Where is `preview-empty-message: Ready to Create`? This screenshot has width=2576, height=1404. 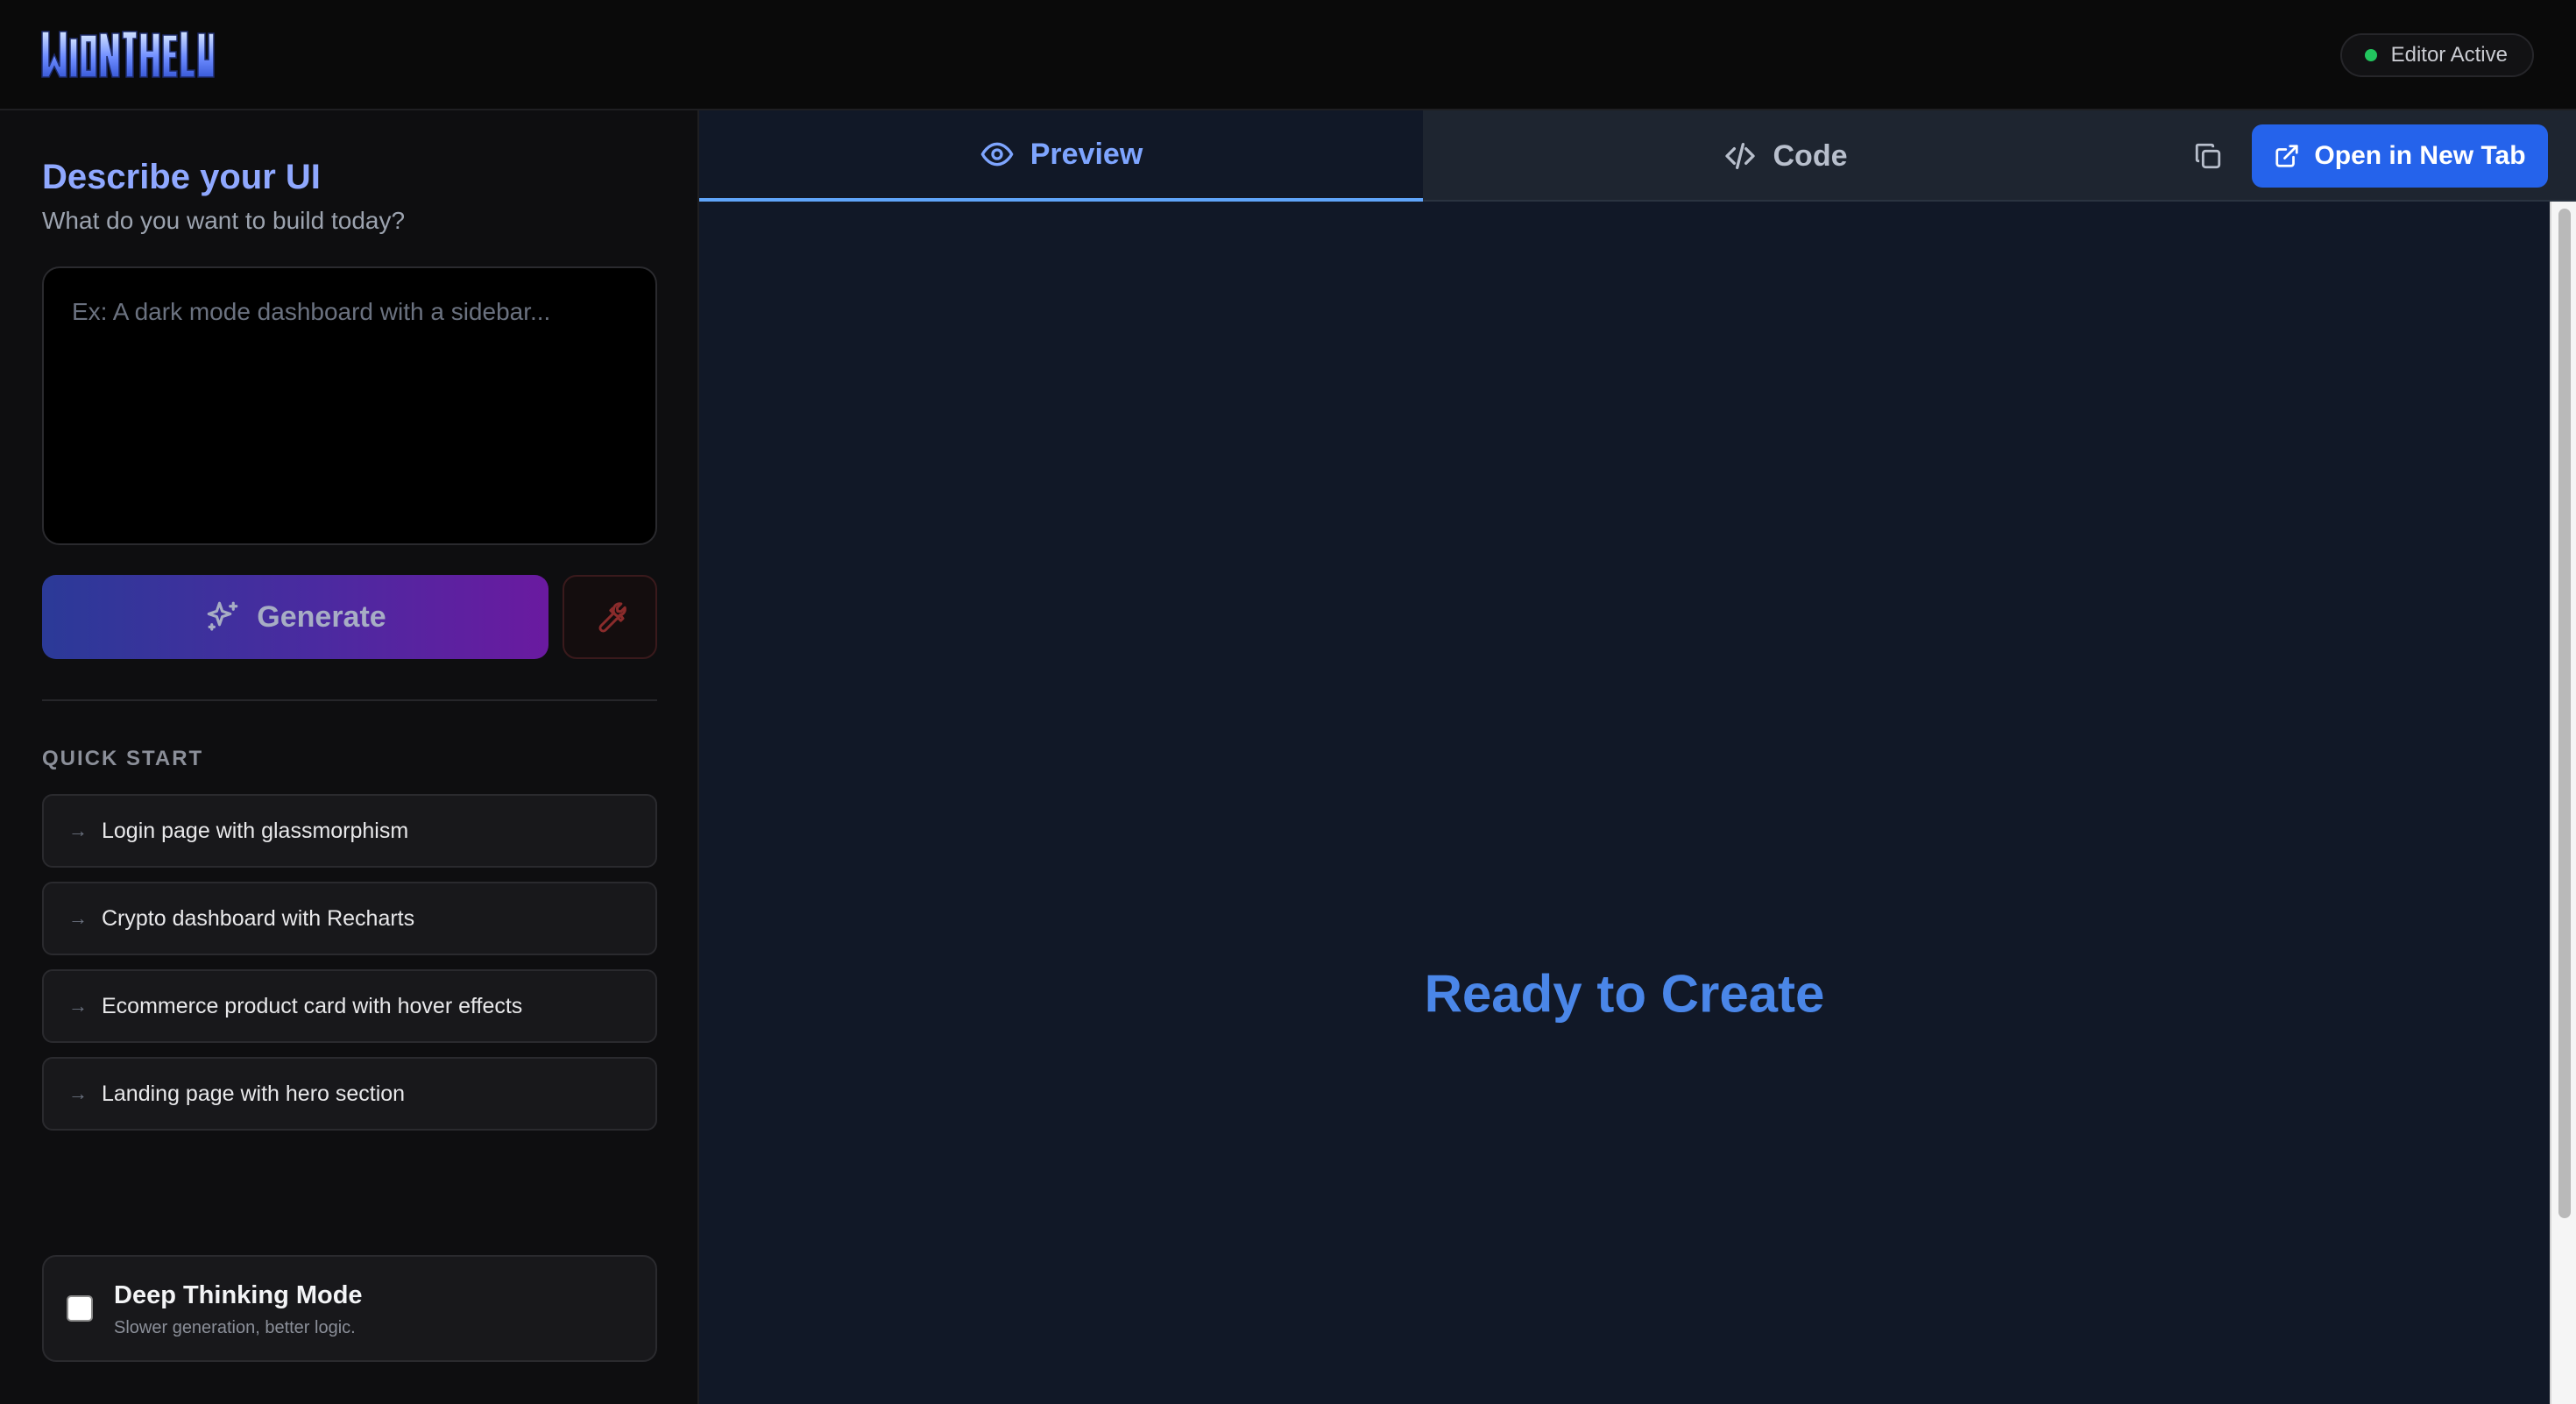
preview-empty-message: Ready to Create is located at coordinates (1624, 994).